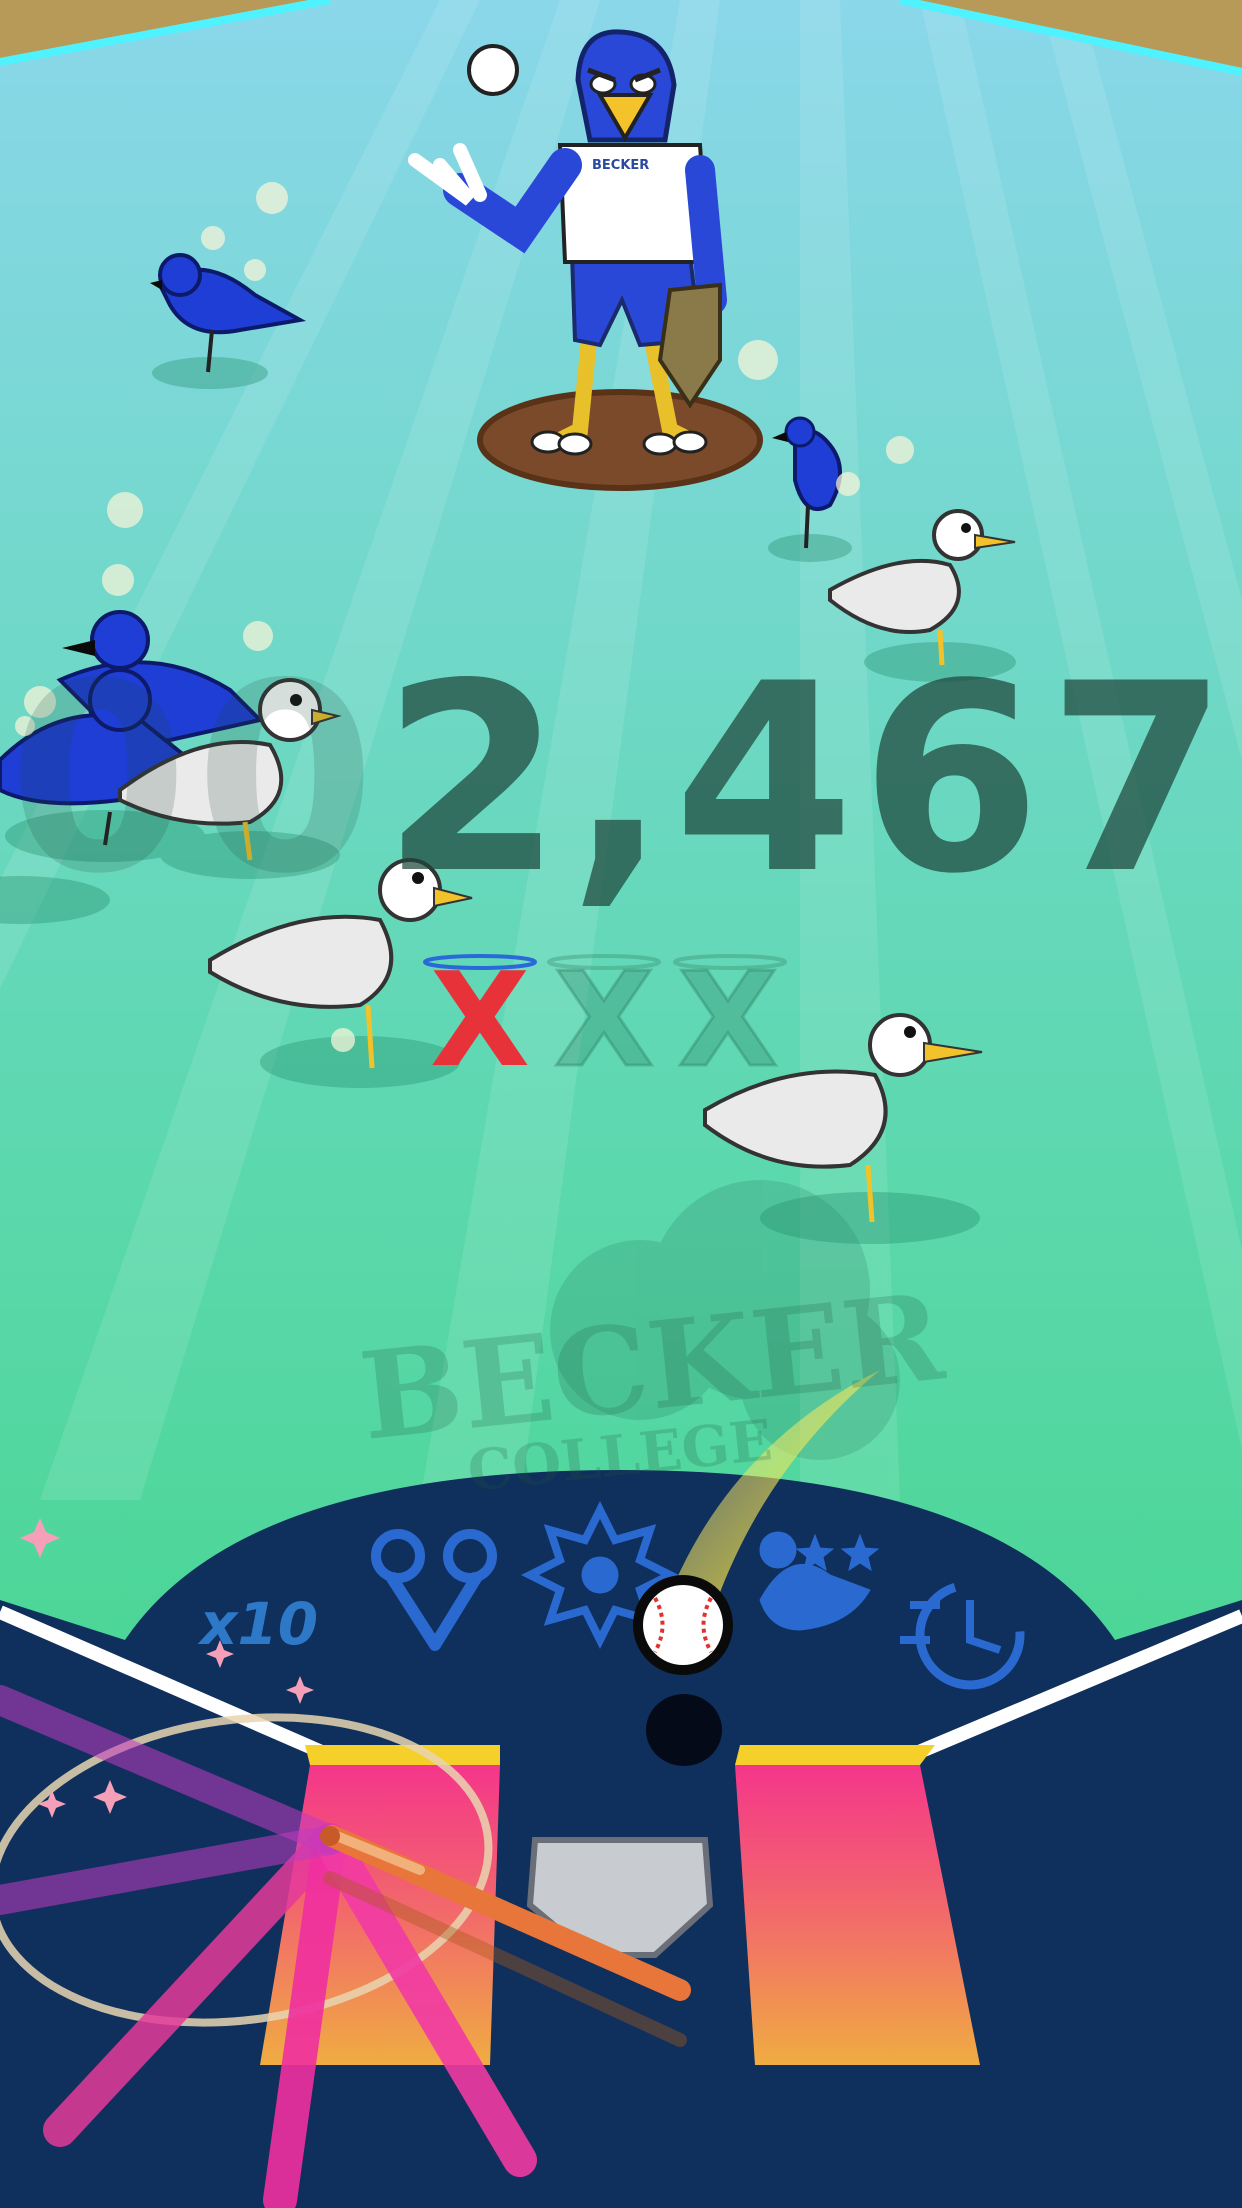 This screenshot has width=1242, height=2208. What do you see at coordinates (480, 1020) in the screenshot?
I see `strike-mark-1: X` at bounding box center [480, 1020].